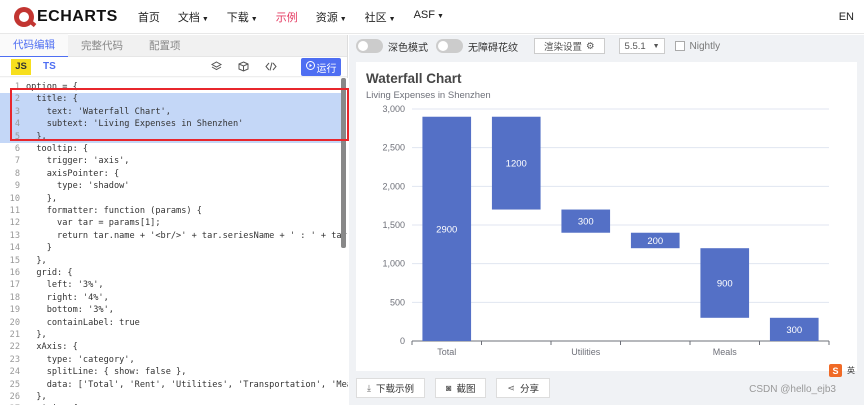 The height and width of the screenshot is (405, 864). What do you see at coordinates (171, 248) in the screenshot?
I see `code-line: 14 }` at bounding box center [171, 248].